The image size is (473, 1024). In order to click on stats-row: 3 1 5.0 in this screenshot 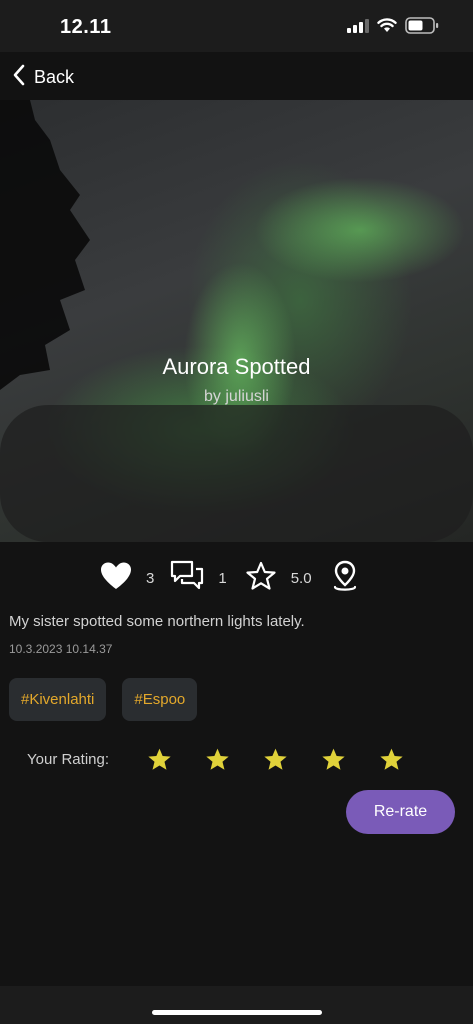, I will do `click(229, 578)`.